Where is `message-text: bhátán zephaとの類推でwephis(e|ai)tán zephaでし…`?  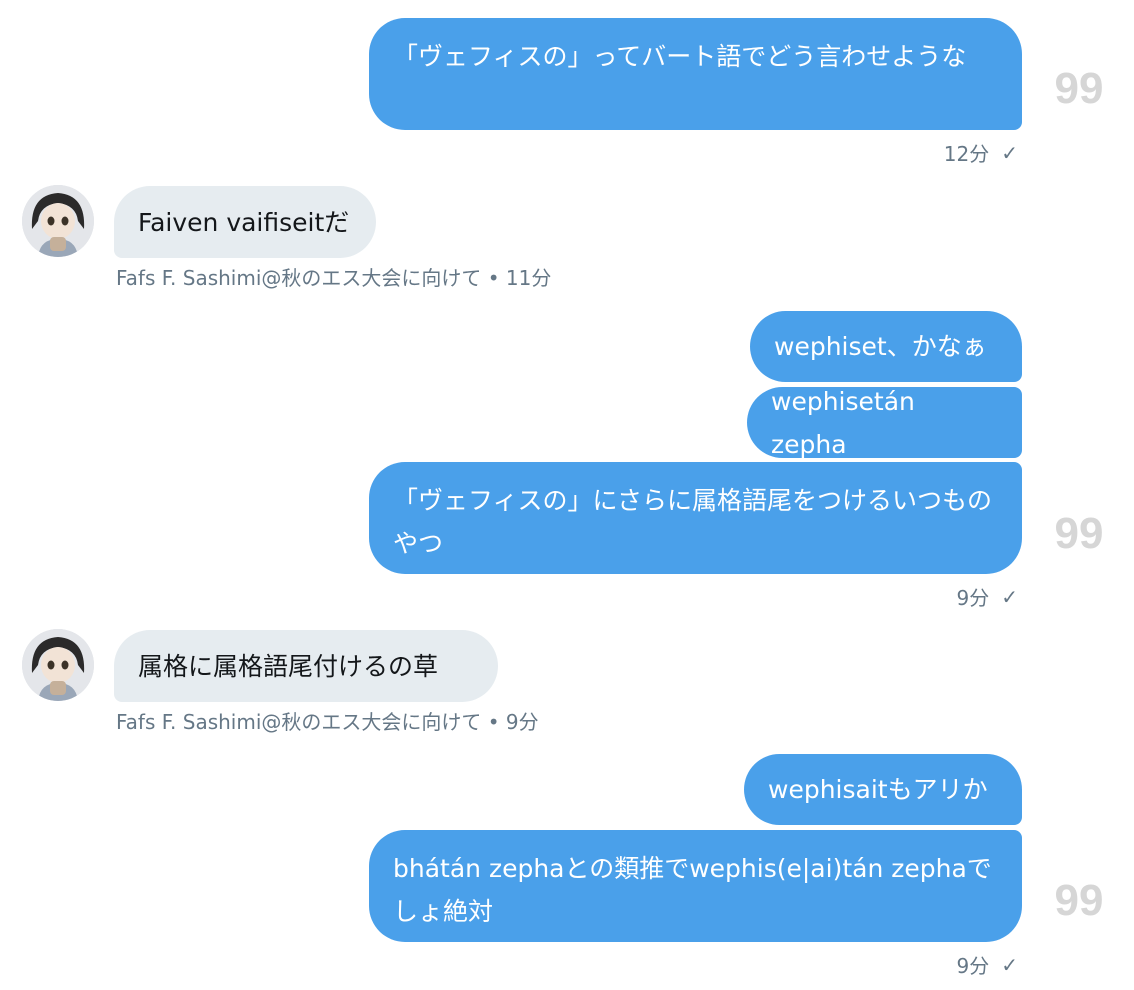
message-text: bhátán zephaとの類推でwephis(e|ai)tán zephaでし… is located at coordinates (692, 890).